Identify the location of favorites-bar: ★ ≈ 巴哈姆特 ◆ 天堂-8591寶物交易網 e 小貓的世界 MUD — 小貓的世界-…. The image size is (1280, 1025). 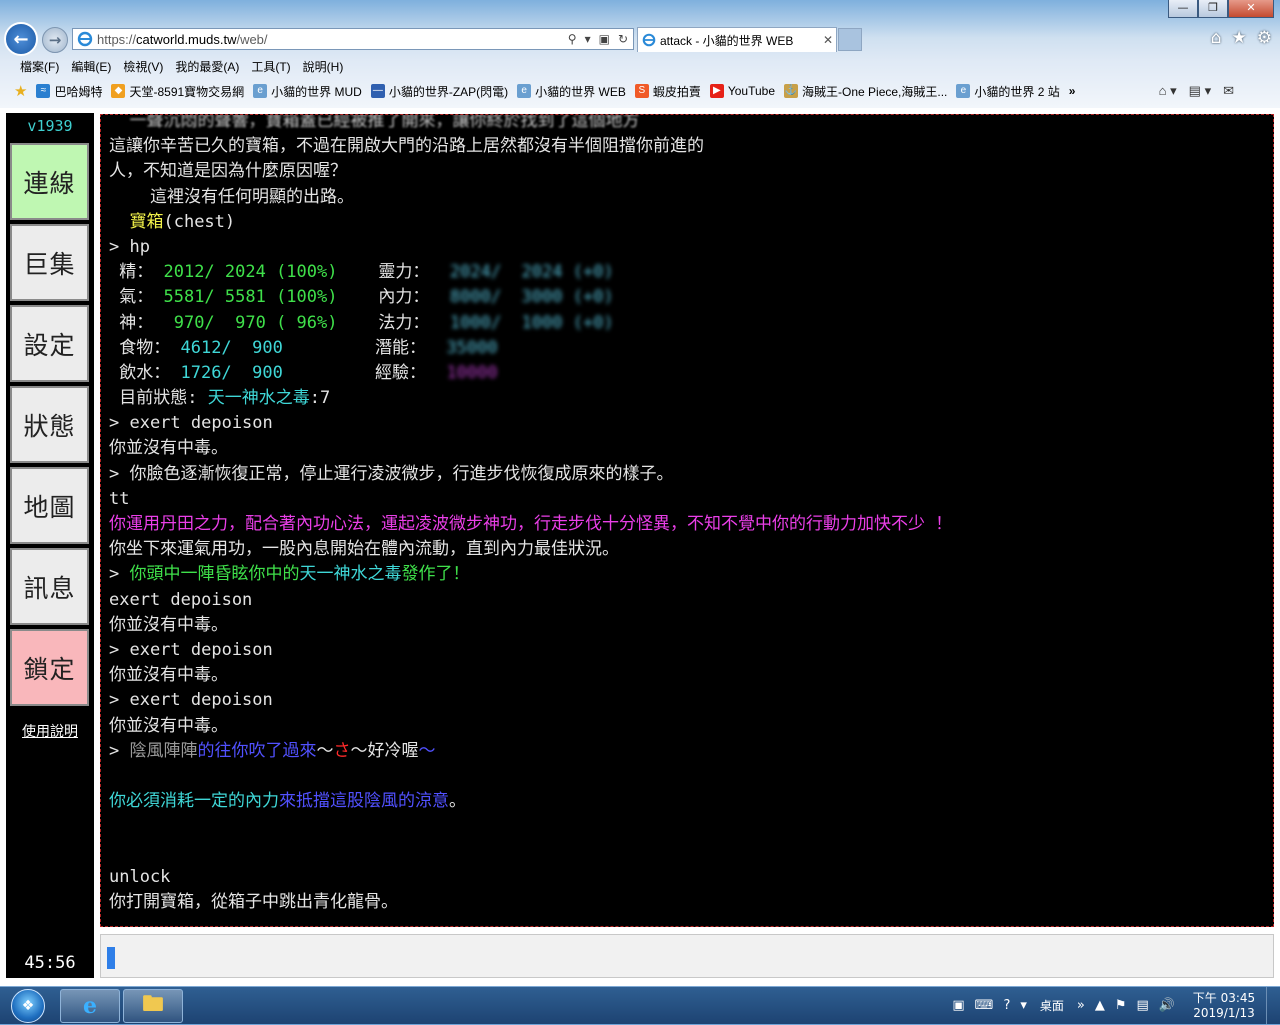
(640, 91).